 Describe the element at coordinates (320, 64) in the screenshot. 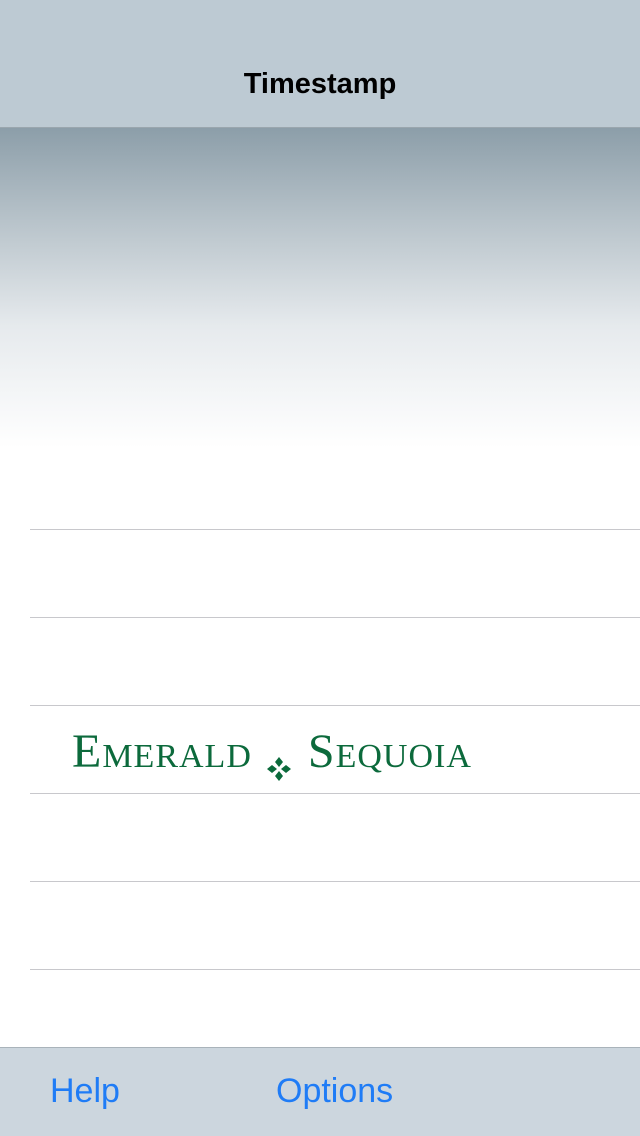

I see `navigation-bar: Timestamp` at that location.